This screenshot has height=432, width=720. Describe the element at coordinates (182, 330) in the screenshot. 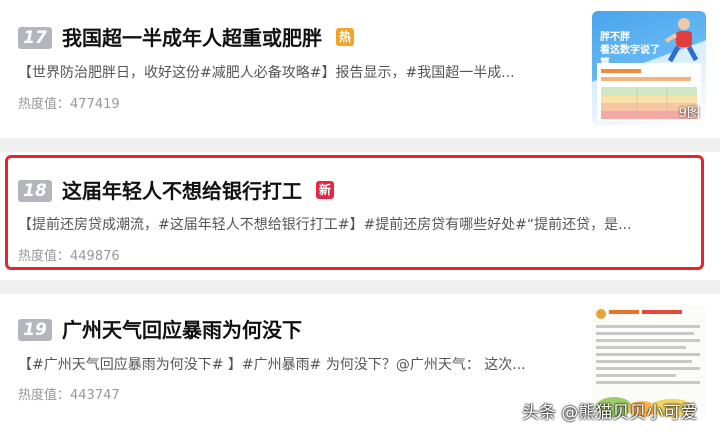

I see `item-title: 广州天气回应暴雨为何没下` at that location.